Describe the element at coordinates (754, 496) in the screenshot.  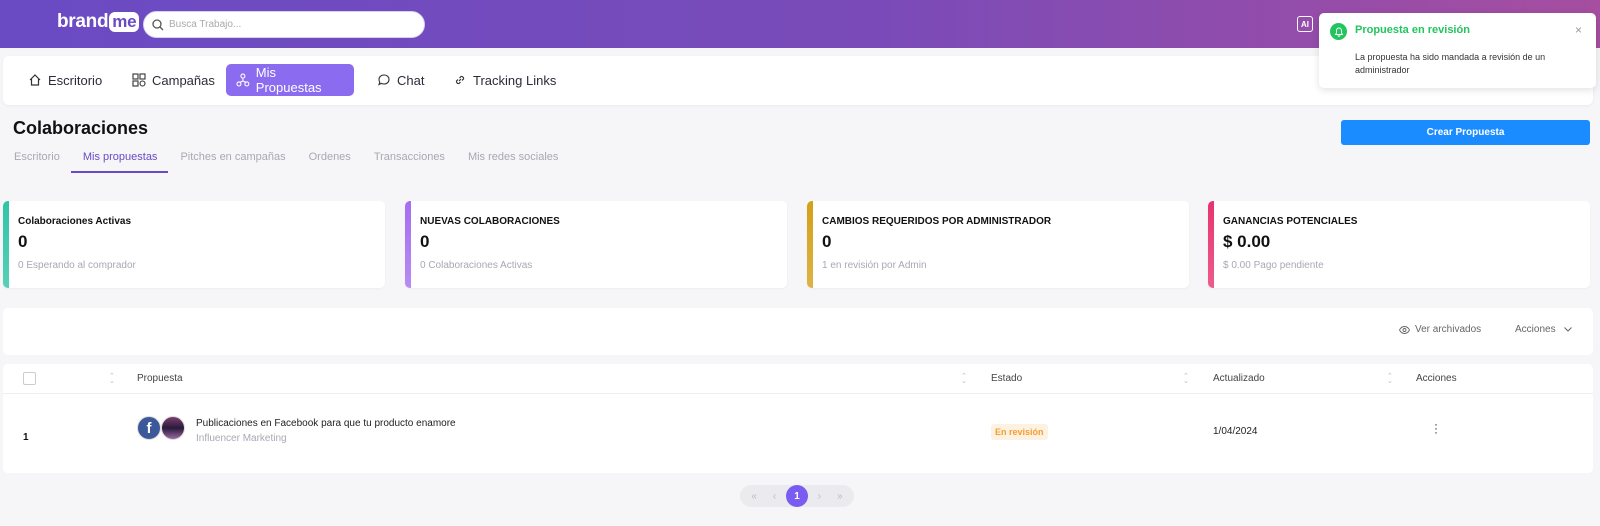
I see `first-page-button: «` at that location.